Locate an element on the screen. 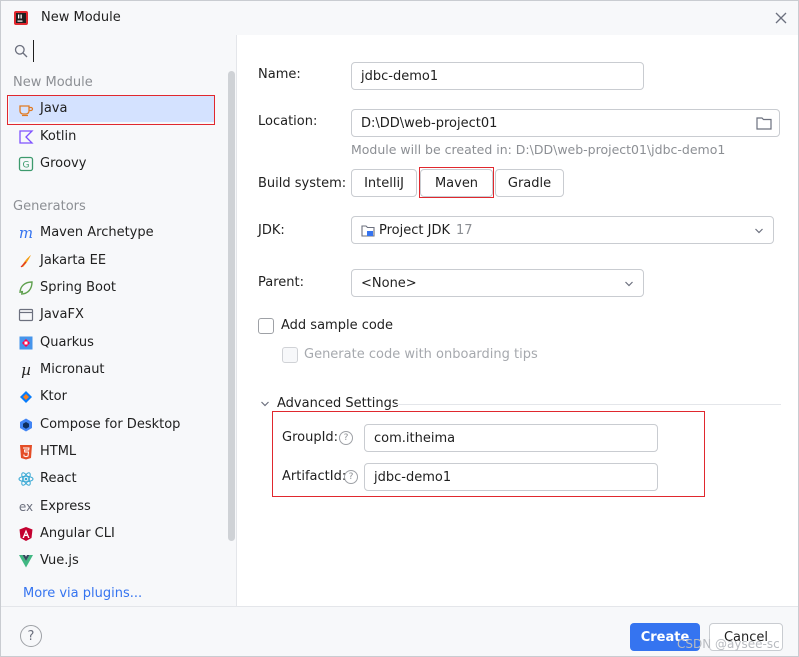  spring-icon is located at coordinates (26, 288).